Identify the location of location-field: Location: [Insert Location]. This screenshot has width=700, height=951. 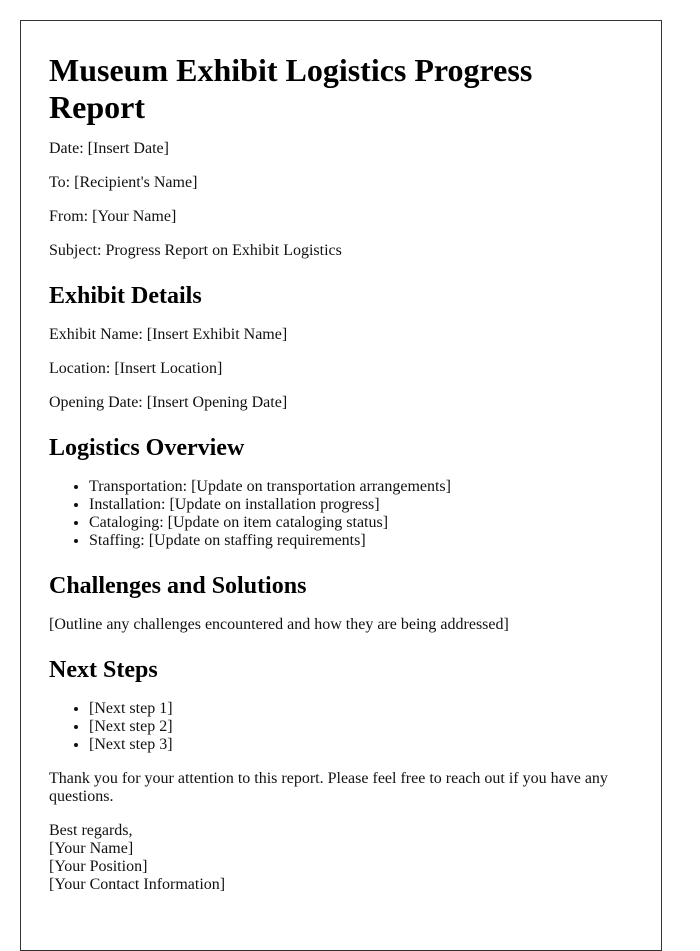
(341, 369).